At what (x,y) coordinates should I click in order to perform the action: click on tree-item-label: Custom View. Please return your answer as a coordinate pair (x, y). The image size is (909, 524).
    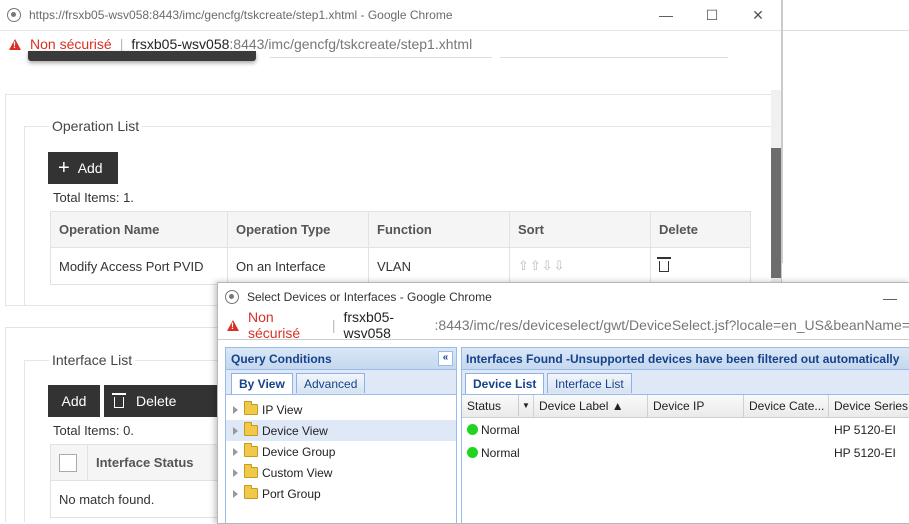
    Looking at the image, I should click on (297, 472).